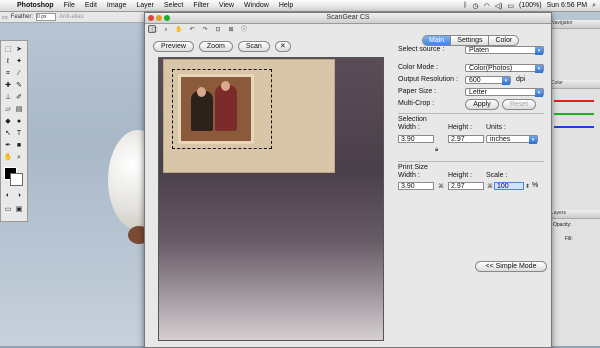 The height and width of the screenshot is (348, 600). Describe the element at coordinates (8, 122) in the screenshot. I see `blur-icon: ◆` at that location.